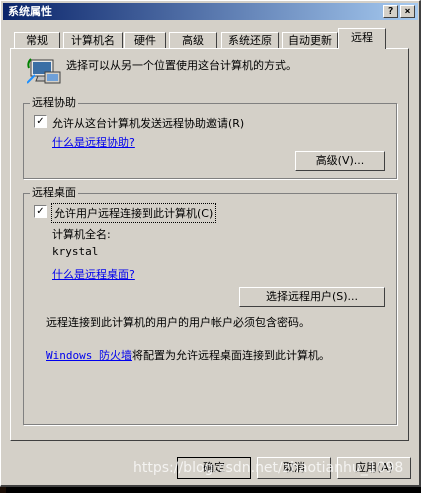  What do you see at coordinates (310, 40) in the screenshot?
I see `tab-automatic-updates: 自动更新` at bounding box center [310, 40].